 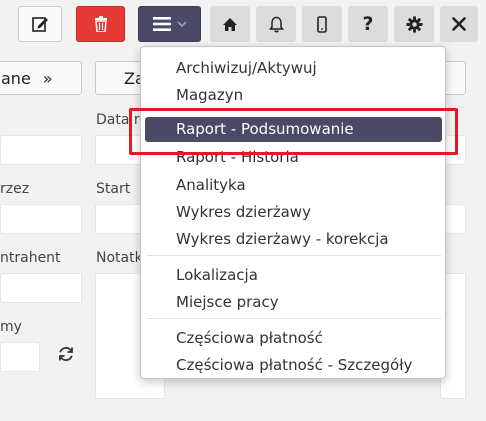 I want to click on close-button, so click(x=459, y=24).